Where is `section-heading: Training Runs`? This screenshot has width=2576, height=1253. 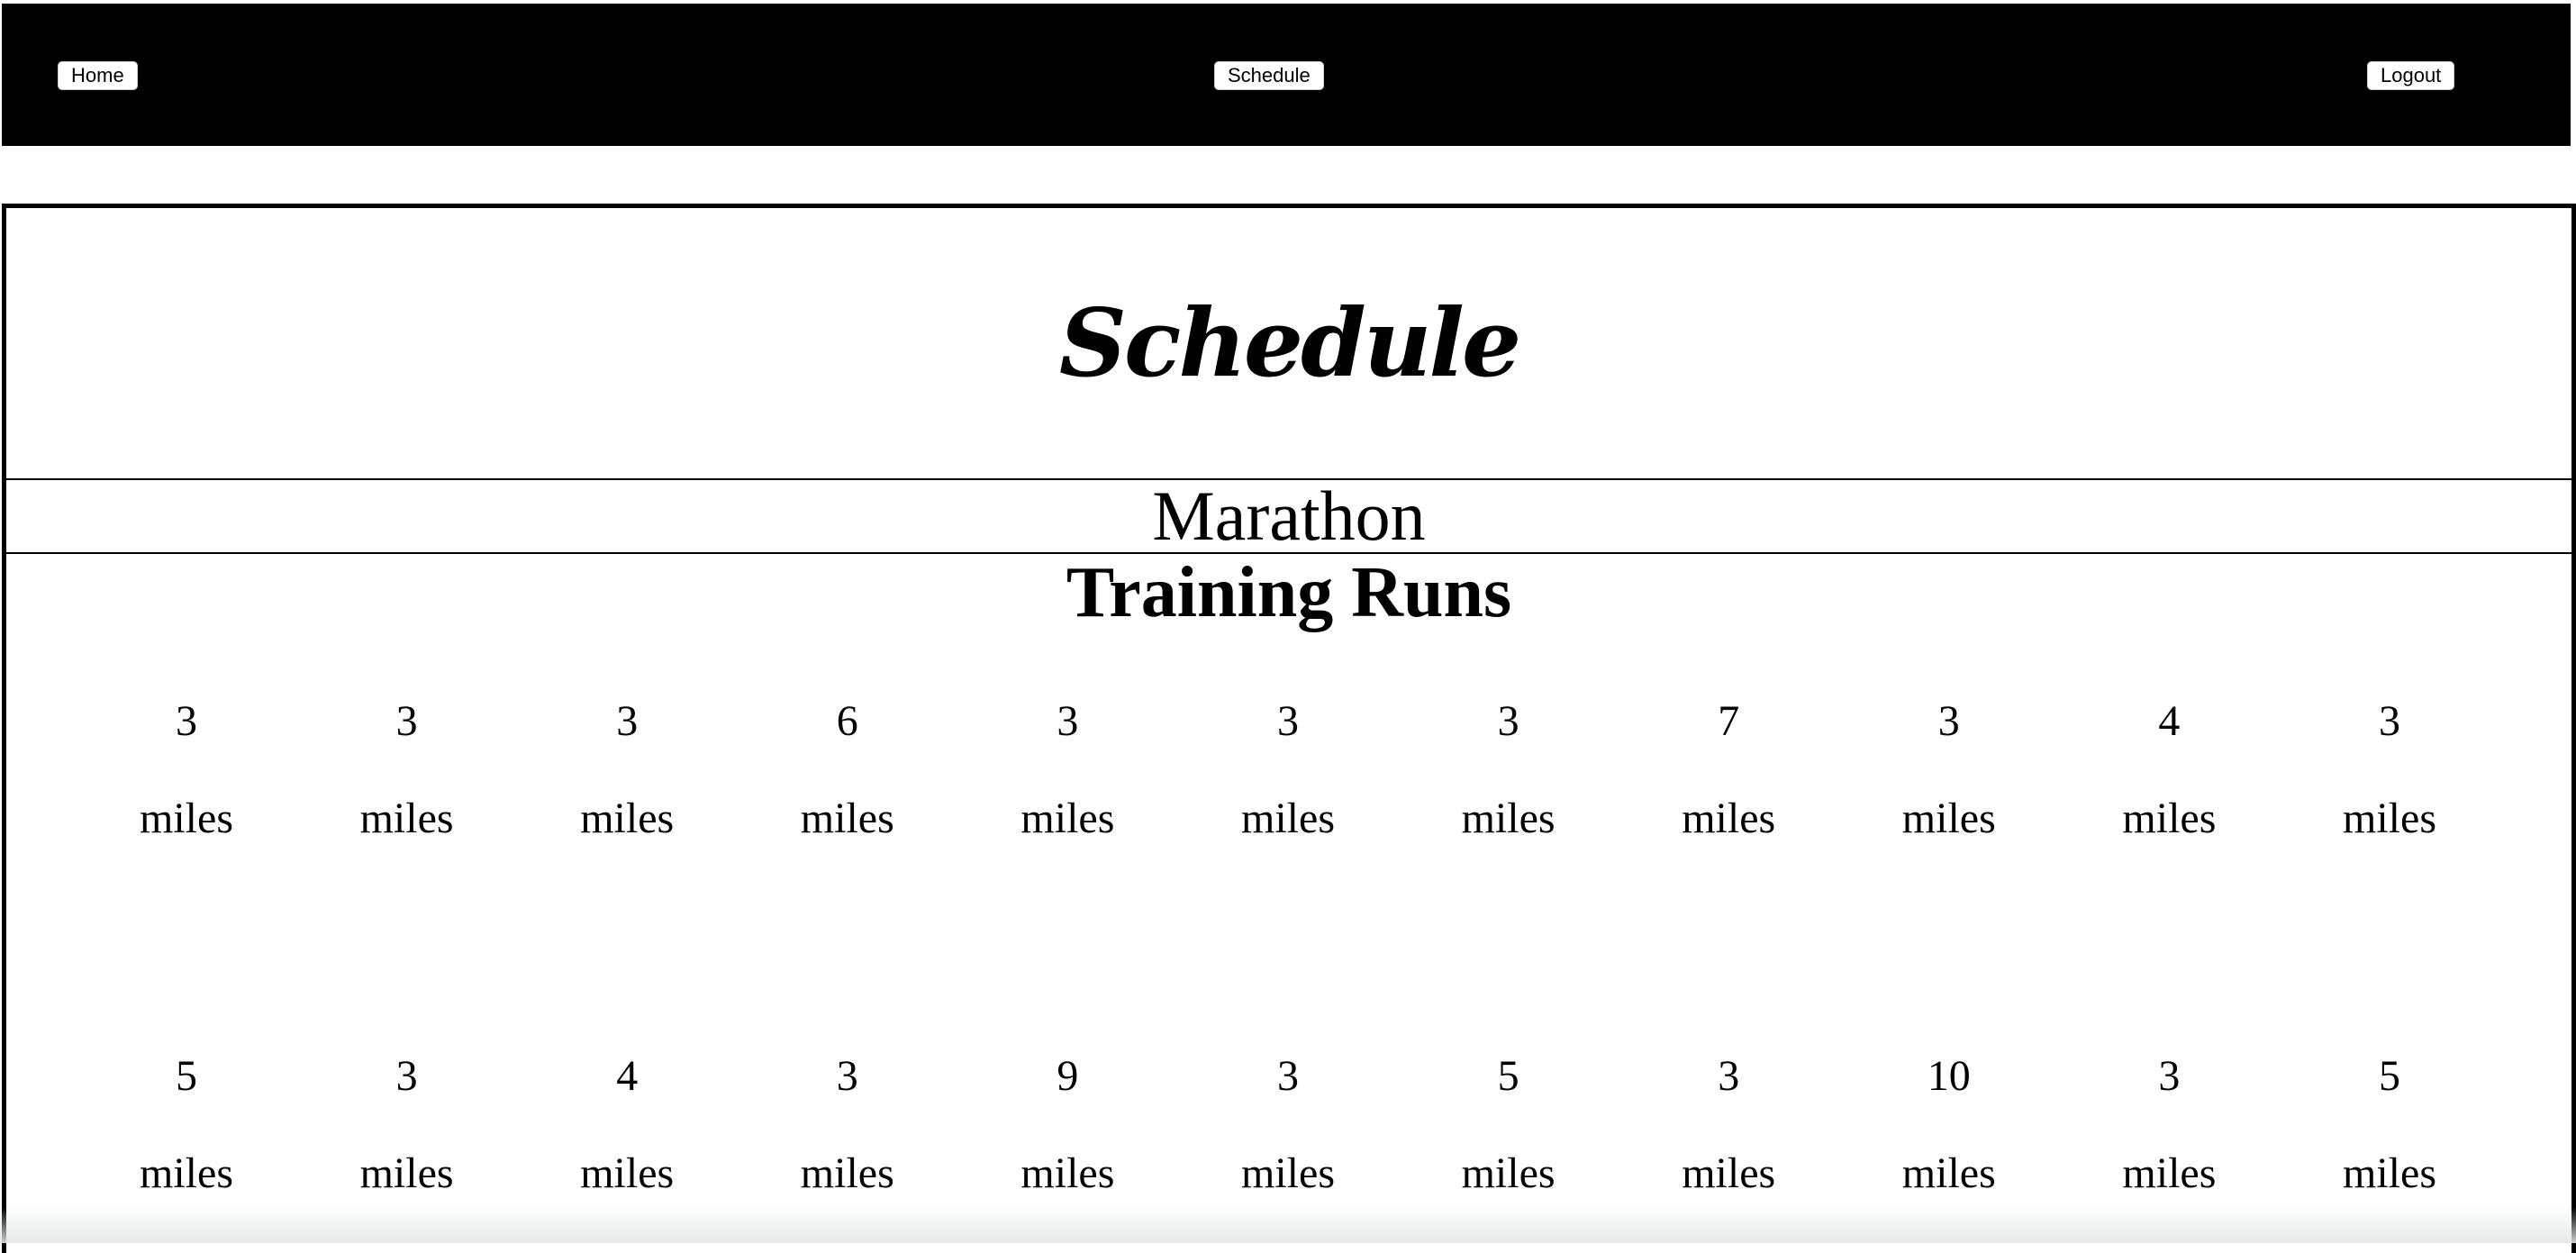
section-heading: Training Runs is located at coordinates (1288, 592).